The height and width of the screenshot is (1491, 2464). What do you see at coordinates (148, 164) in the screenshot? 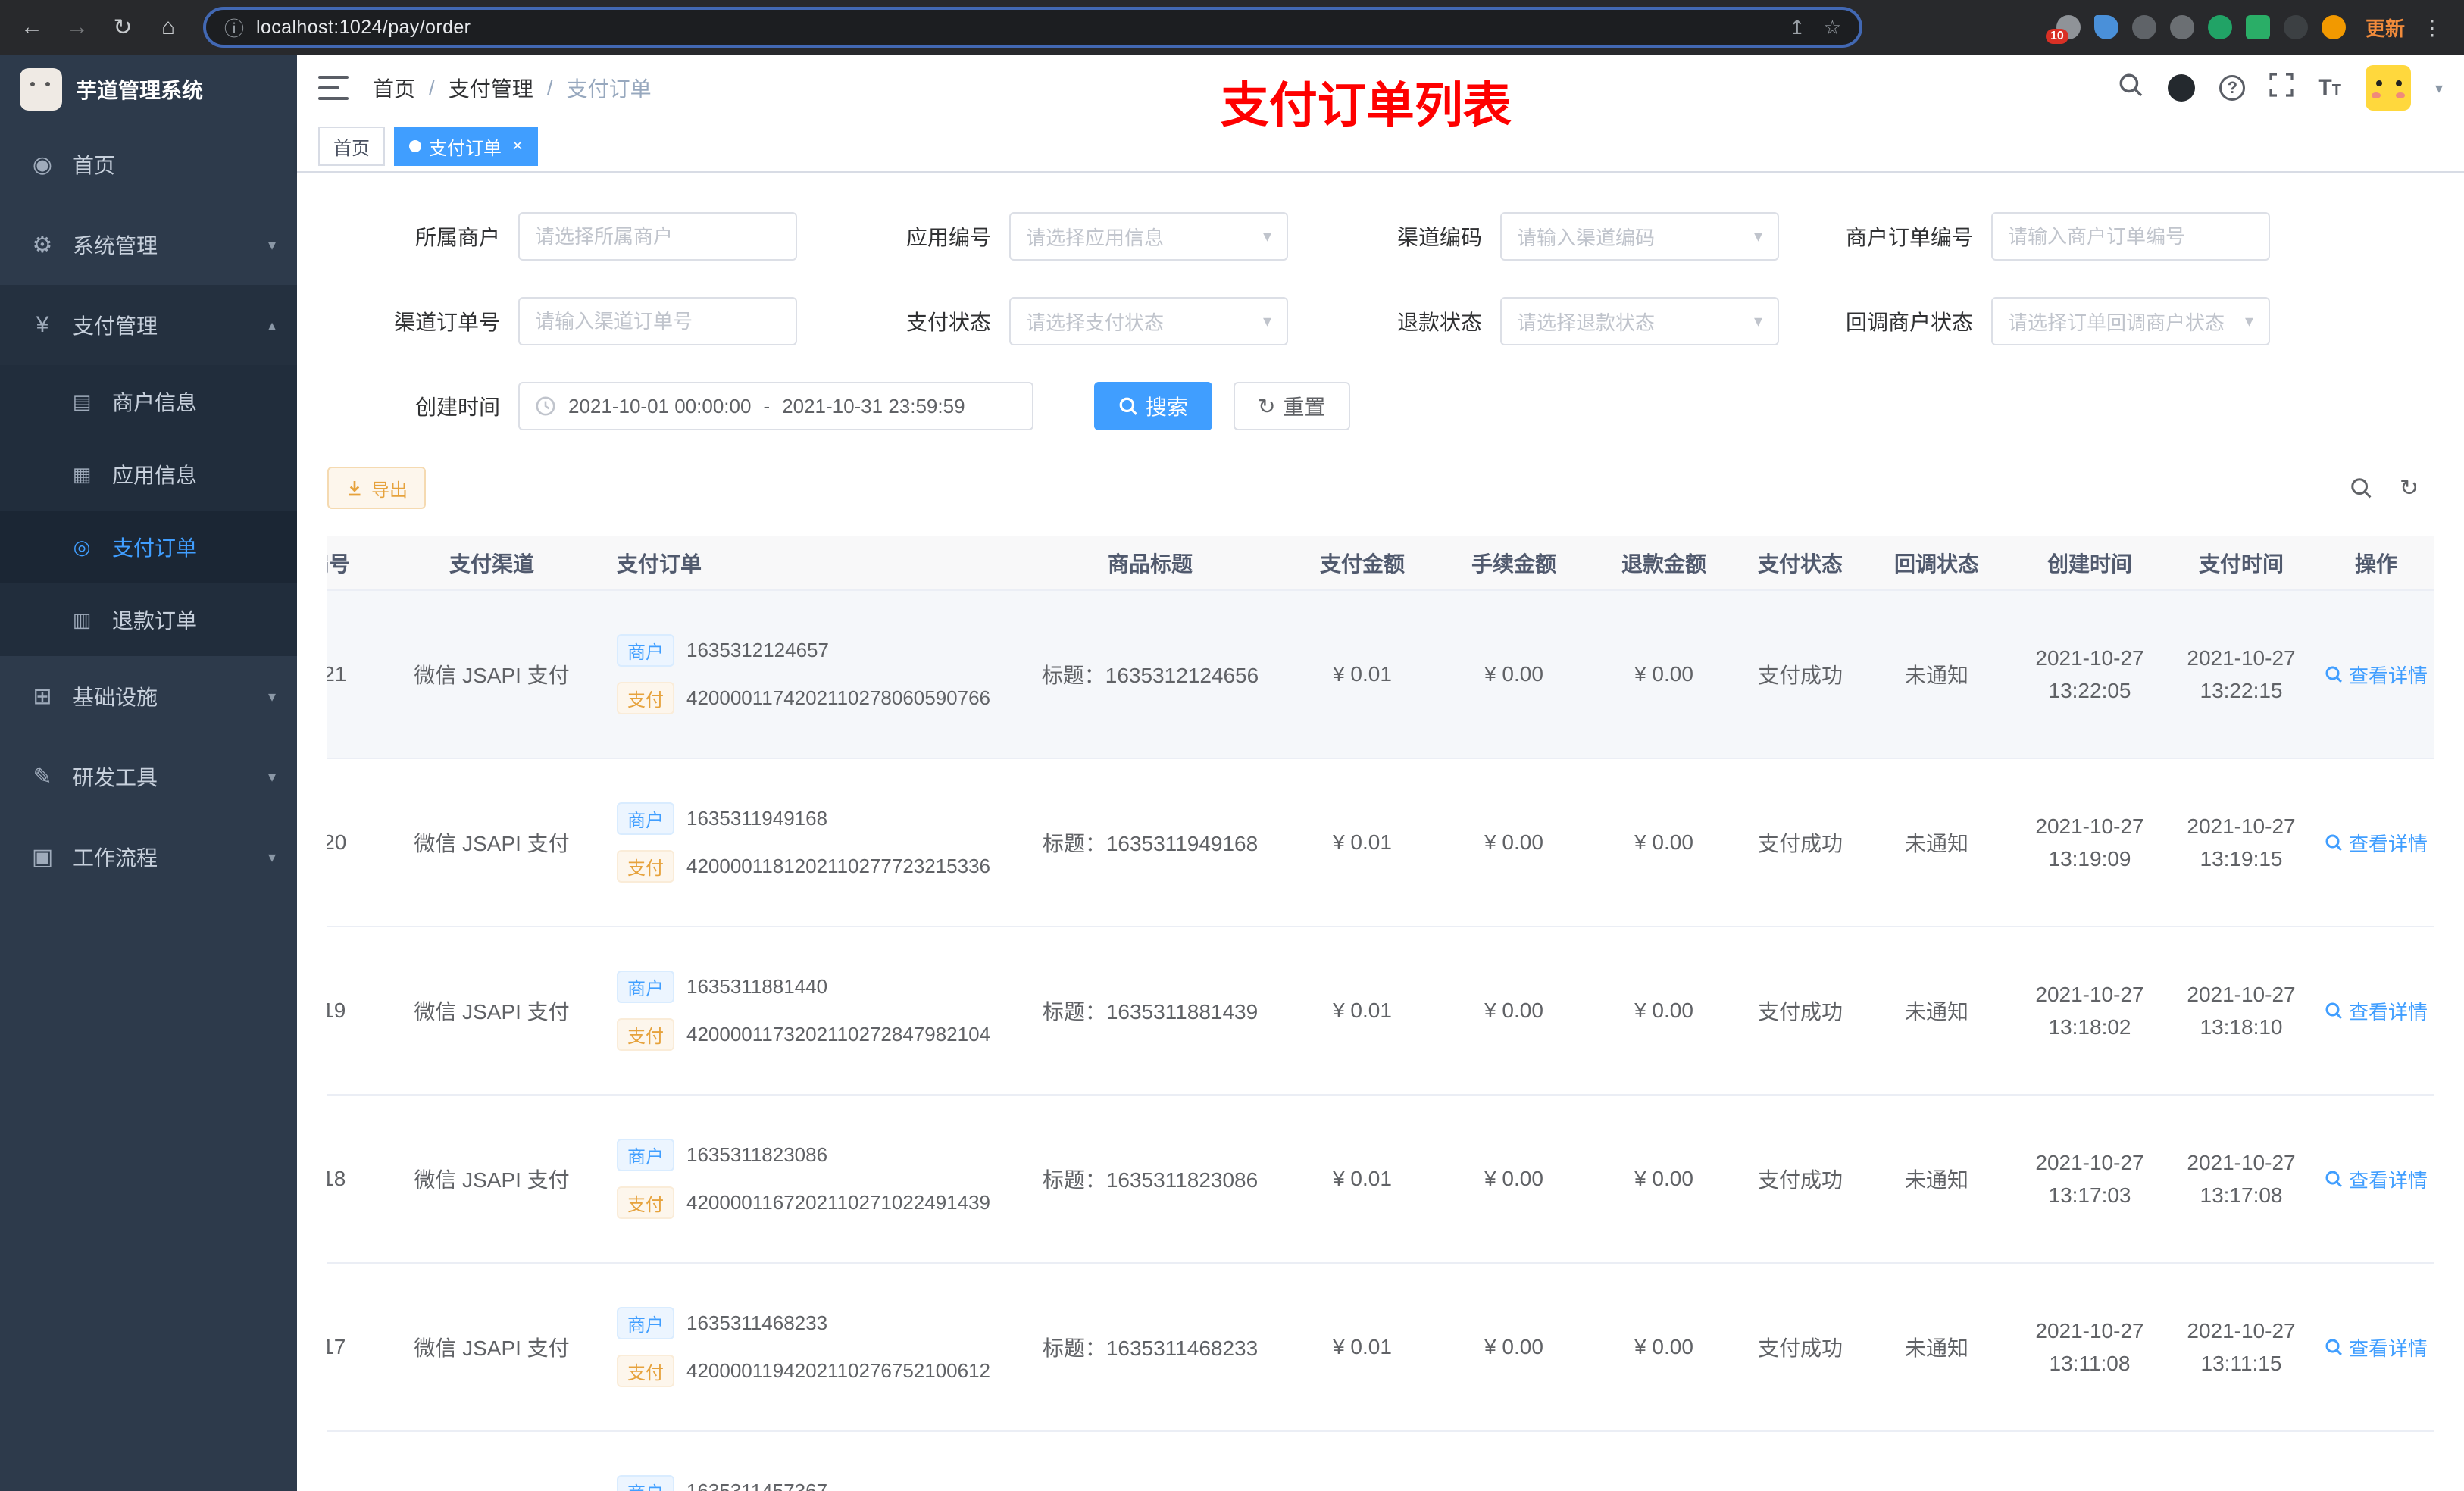
I see `sidebar-item-home: ◉ 首页` at bounding box center [148, 164].